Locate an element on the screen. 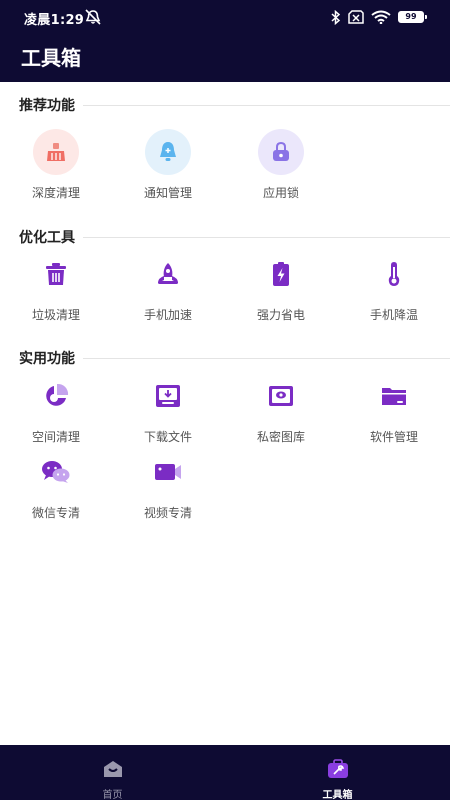  section-recommended: 推荐功能 is located at coordinates (234, 105).